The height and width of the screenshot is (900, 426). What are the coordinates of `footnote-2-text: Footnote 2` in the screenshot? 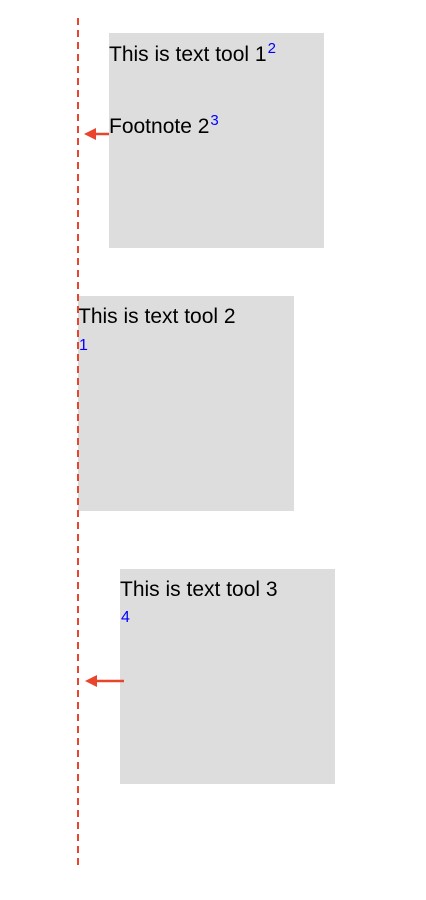 It's located at (159, 126).